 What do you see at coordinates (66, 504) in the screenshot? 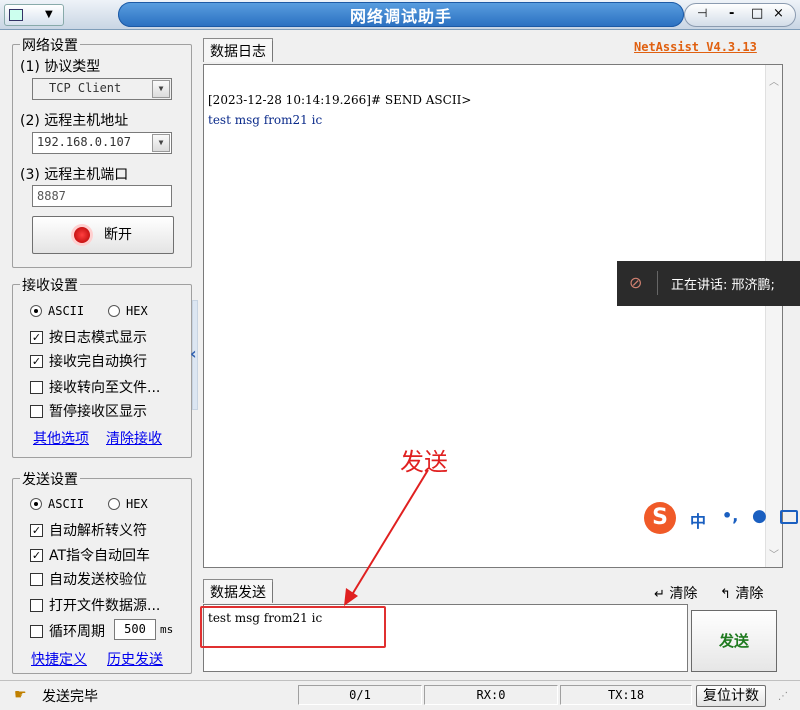
I see `send-ascii-label: ASCII` at bounding box center [66, 504].